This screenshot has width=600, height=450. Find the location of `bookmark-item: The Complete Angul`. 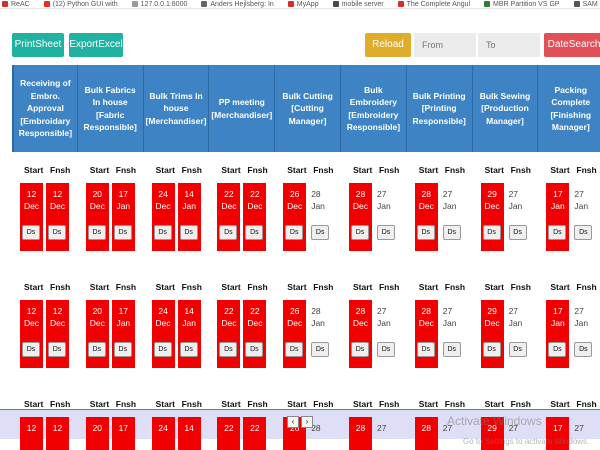

bookmark-item: The Complete Angul is located at coordinates (434, 4).